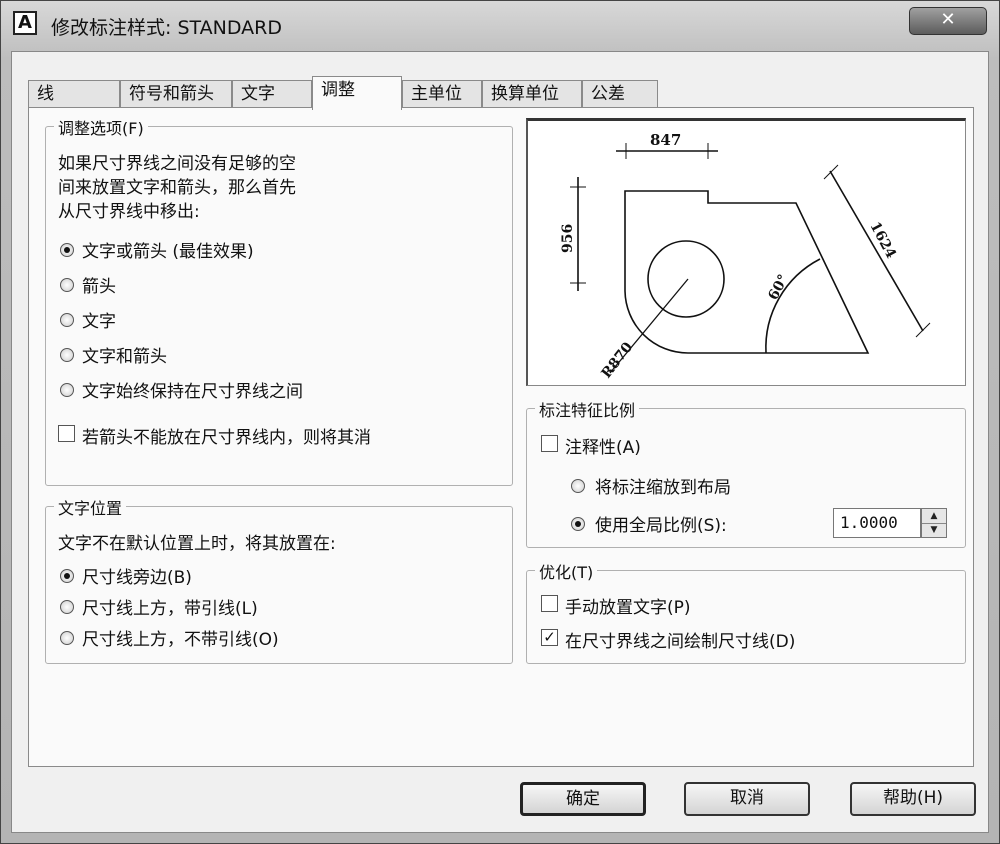 The image size is (1000, 844). What do you see at coordinates (99, 322) in the screenshot?
I see `radio-text-label: 文字` at bounding box center [99, 322].